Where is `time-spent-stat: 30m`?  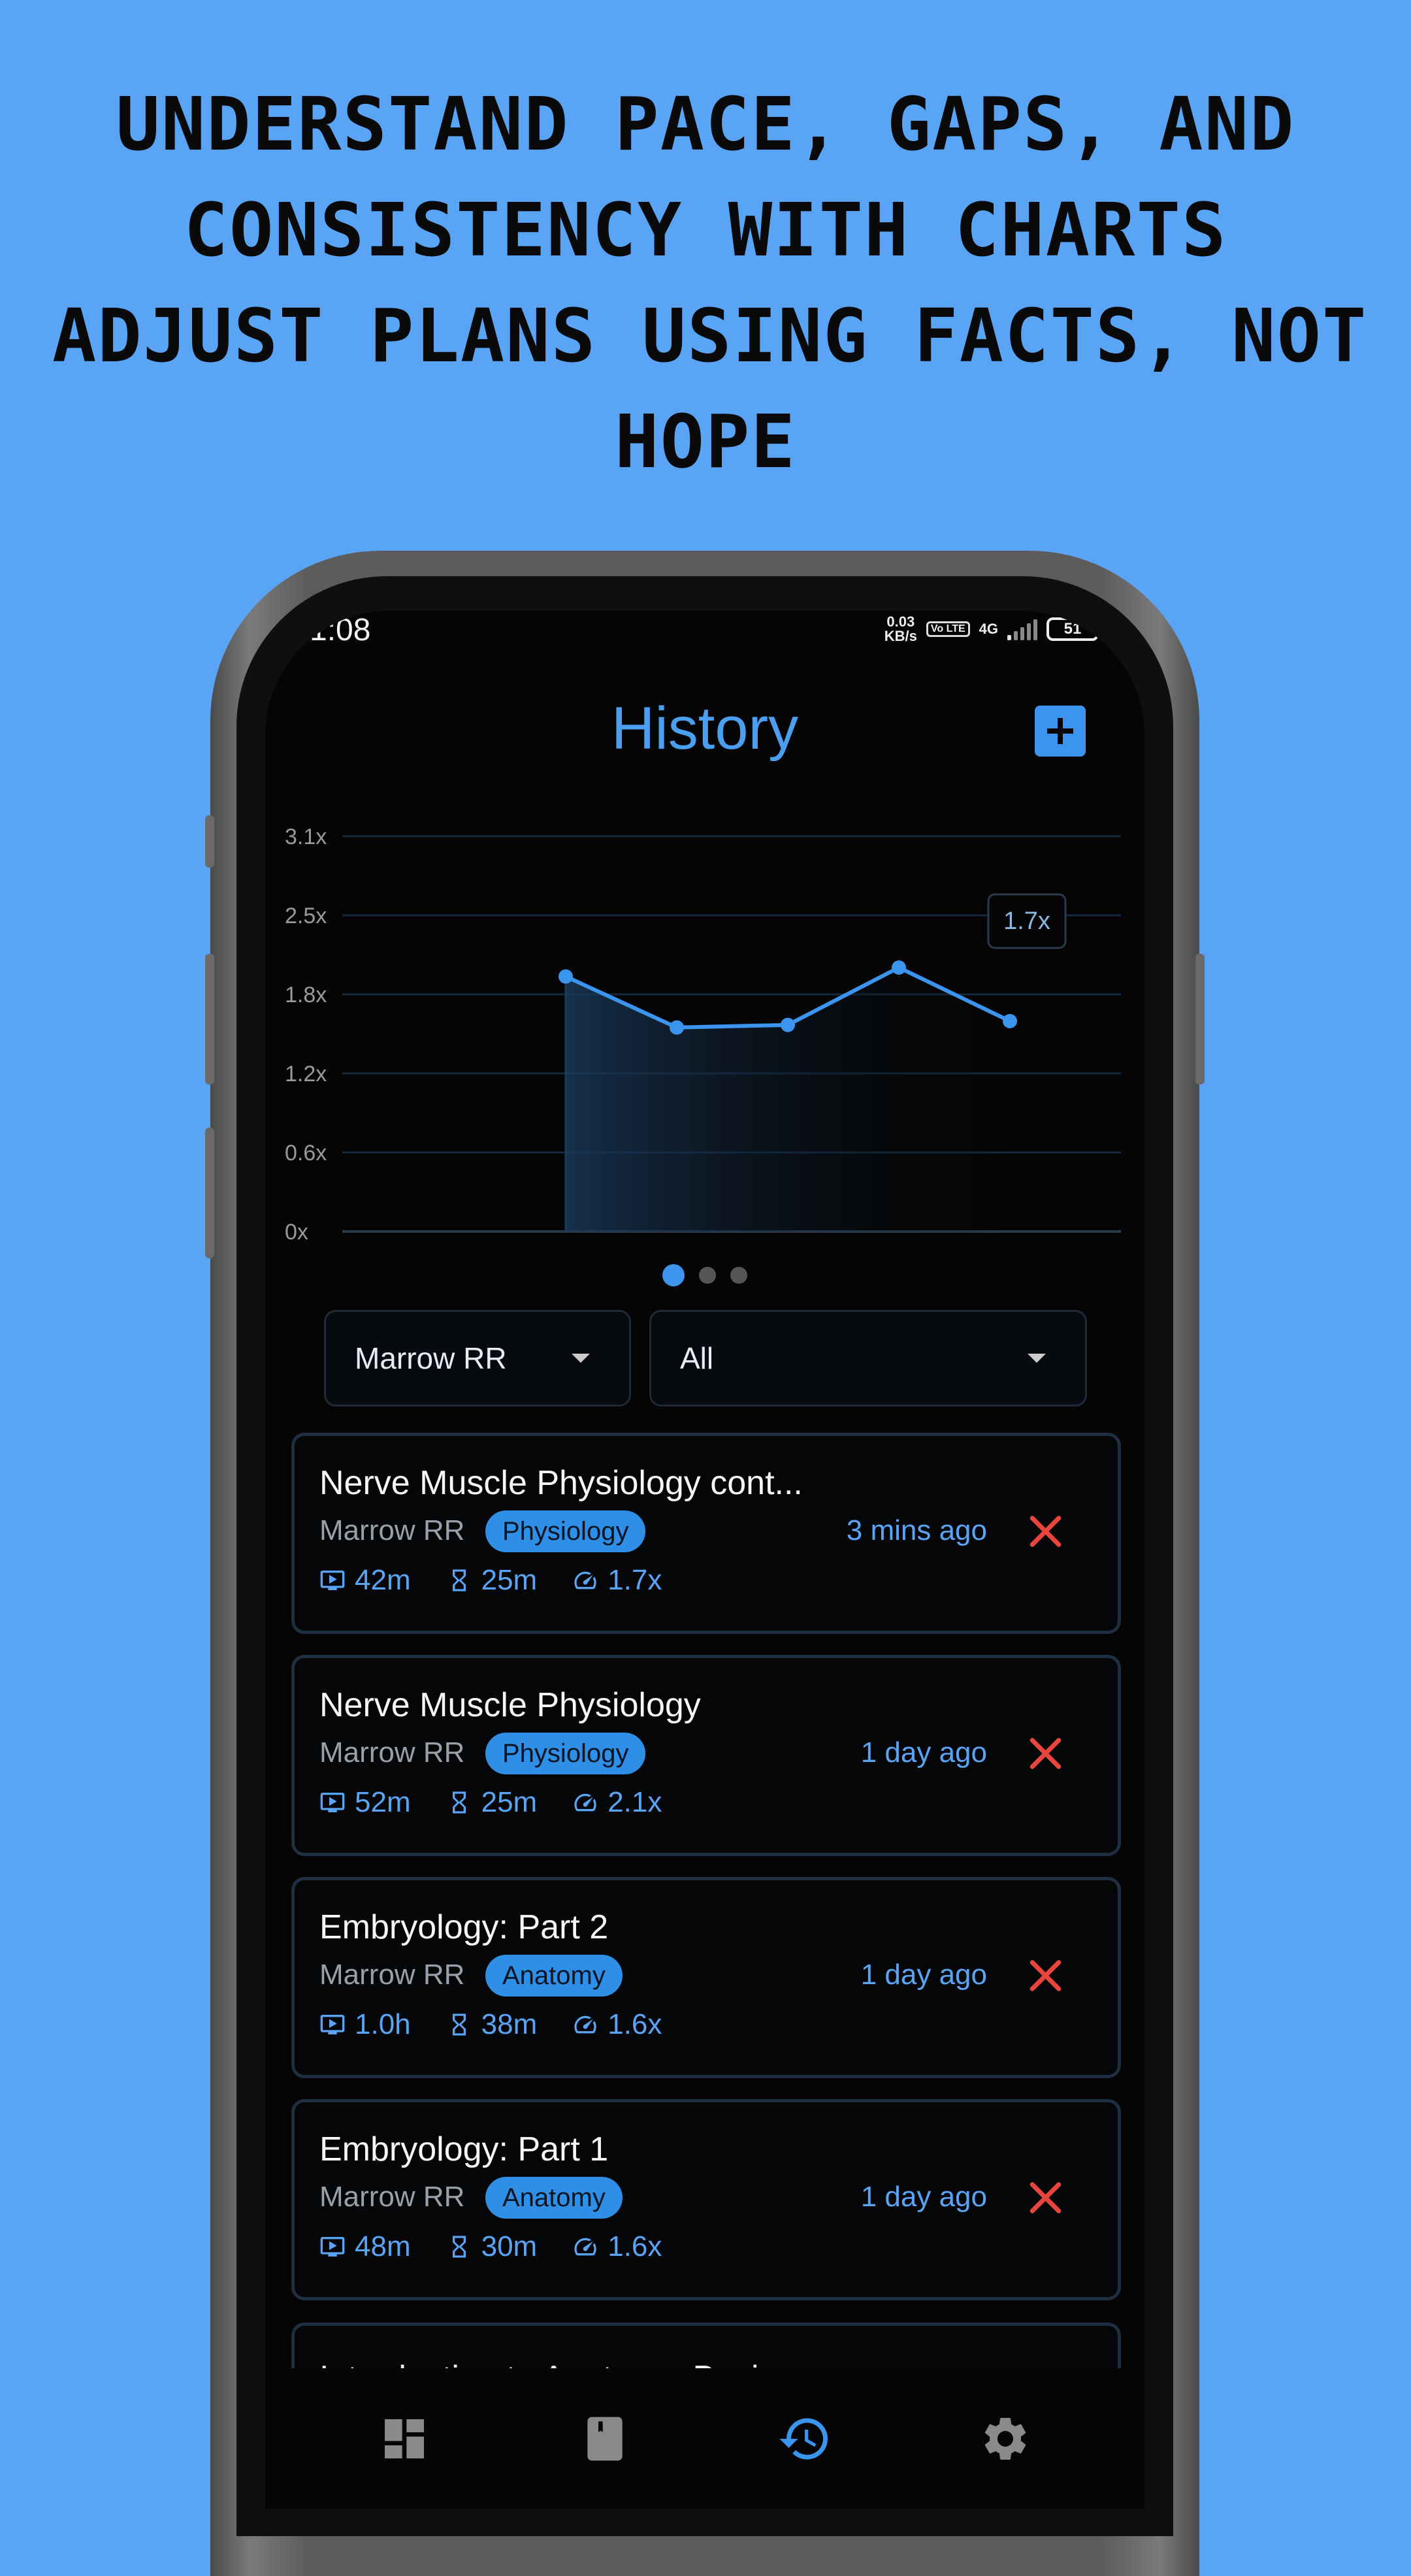
time-spent-stat: 30m is located at coordinates (492, 2246).